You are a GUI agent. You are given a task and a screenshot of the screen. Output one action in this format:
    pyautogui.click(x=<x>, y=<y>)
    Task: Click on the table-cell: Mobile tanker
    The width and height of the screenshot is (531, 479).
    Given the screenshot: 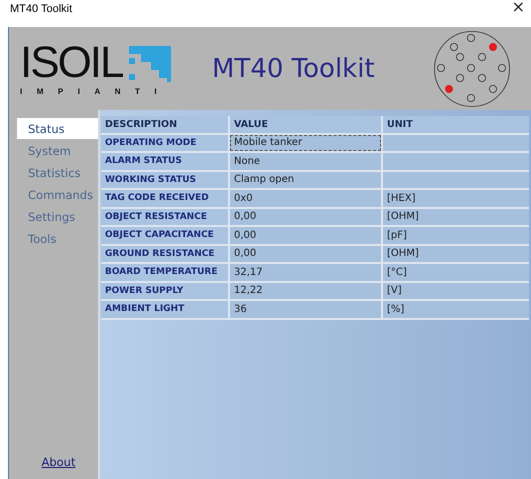 What is the action you would take?
    pyautogui.click(x=305, y=142)
    